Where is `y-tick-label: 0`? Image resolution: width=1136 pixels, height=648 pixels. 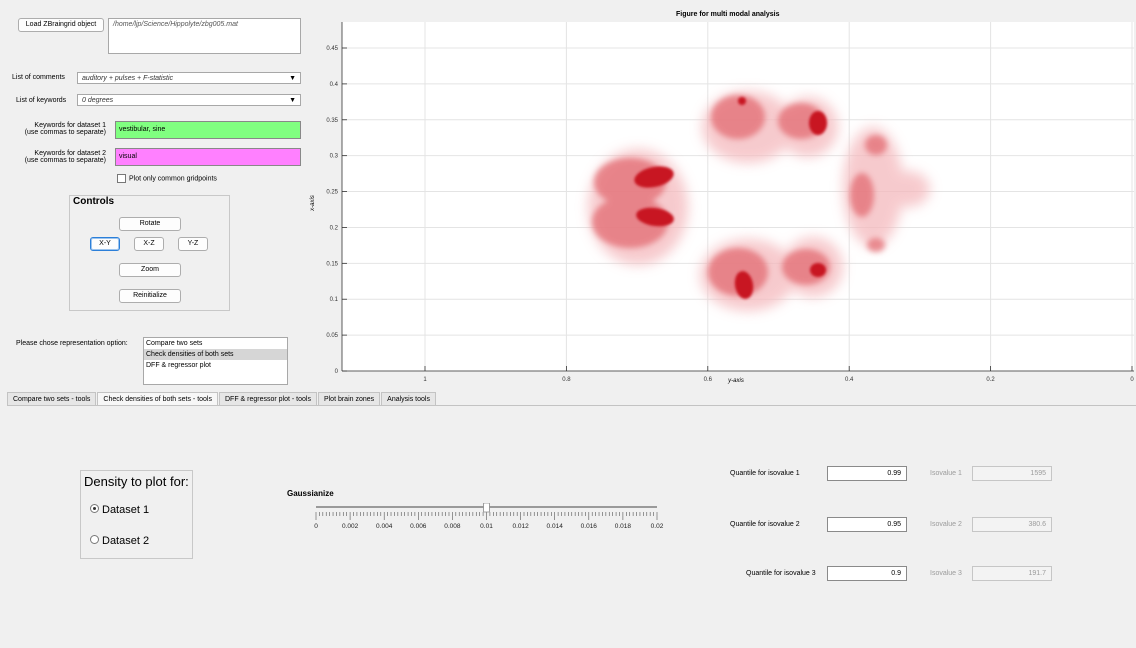 y-tick-label: 0 is located at coordinates (337, 372).